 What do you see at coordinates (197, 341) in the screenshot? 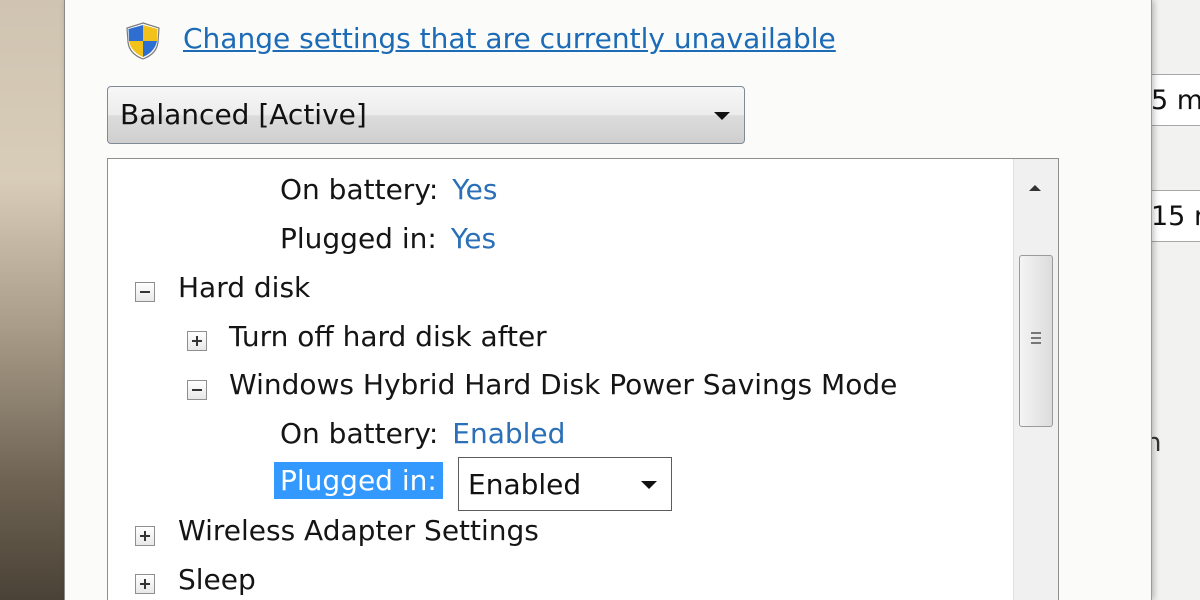
I see `expand-turn-off-hard-disk-icon` at bounding box center [197, 341].